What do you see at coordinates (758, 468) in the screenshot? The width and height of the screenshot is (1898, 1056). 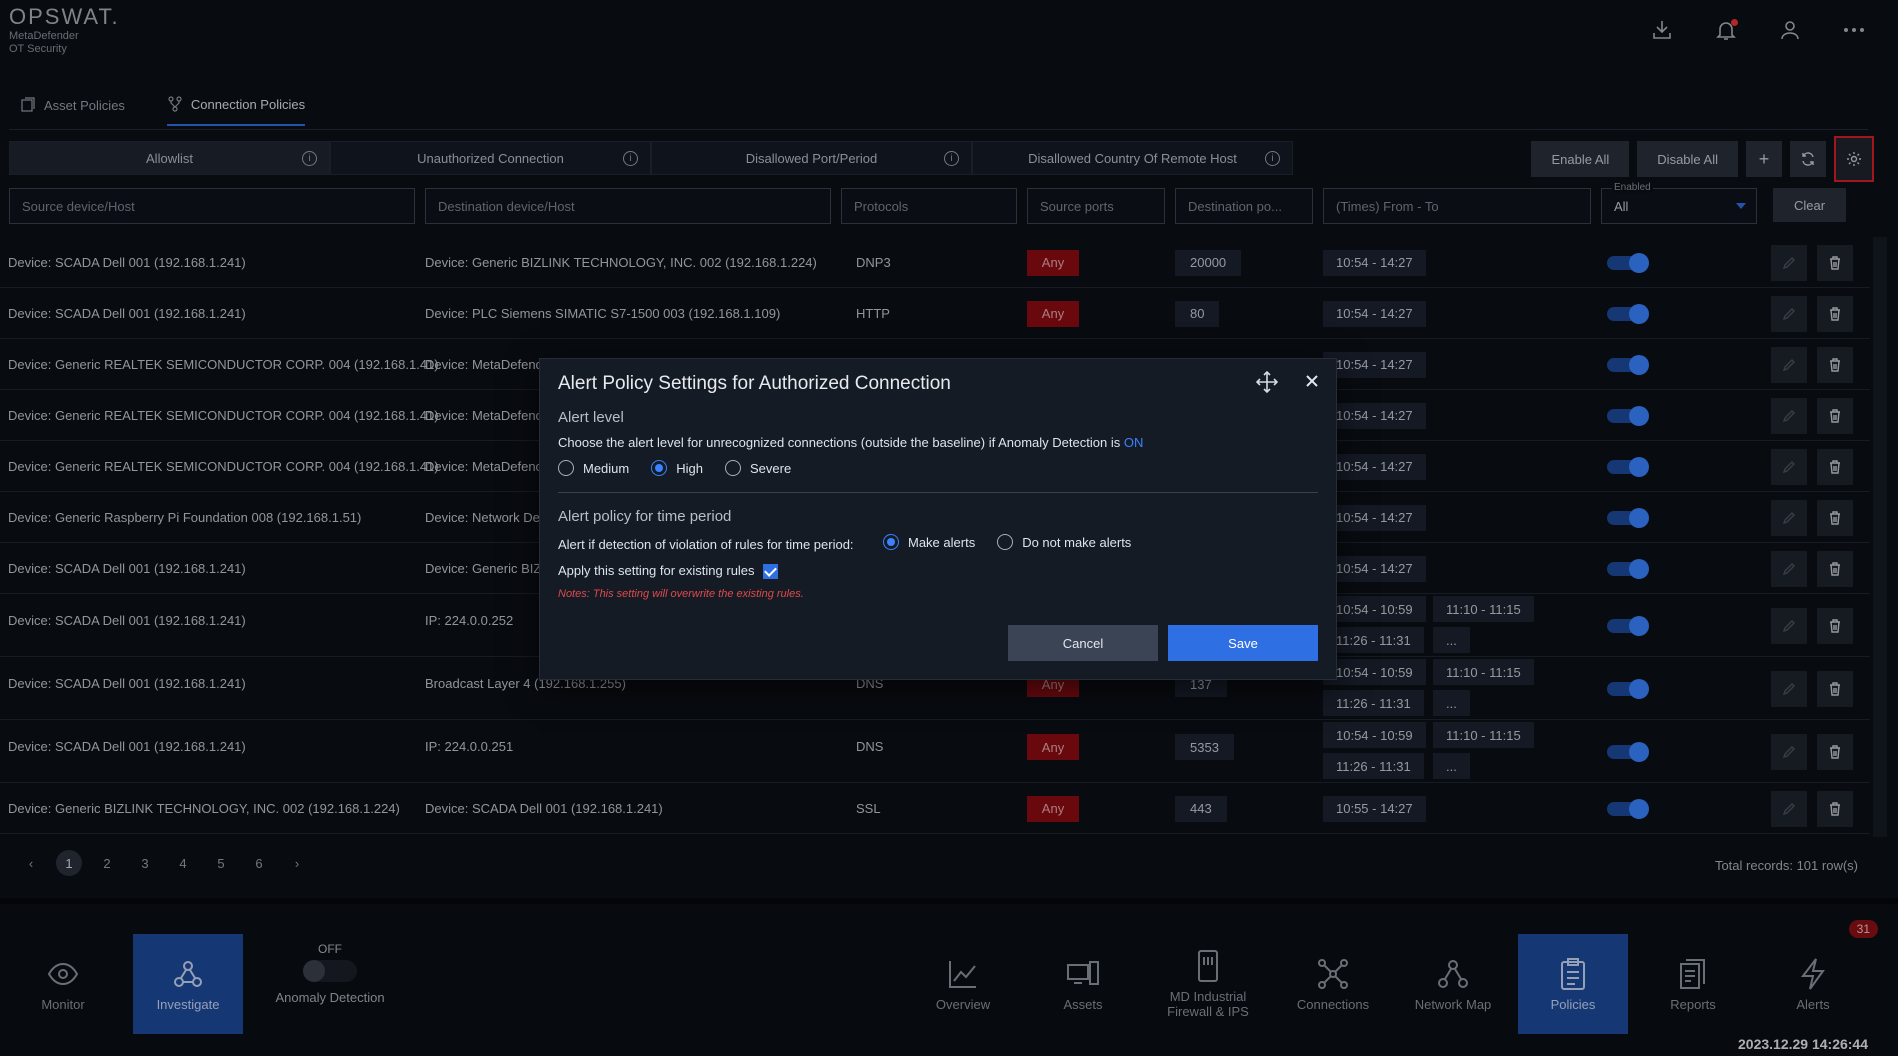 I see `radio-severe: Severe` at bounding box center [758, 468].